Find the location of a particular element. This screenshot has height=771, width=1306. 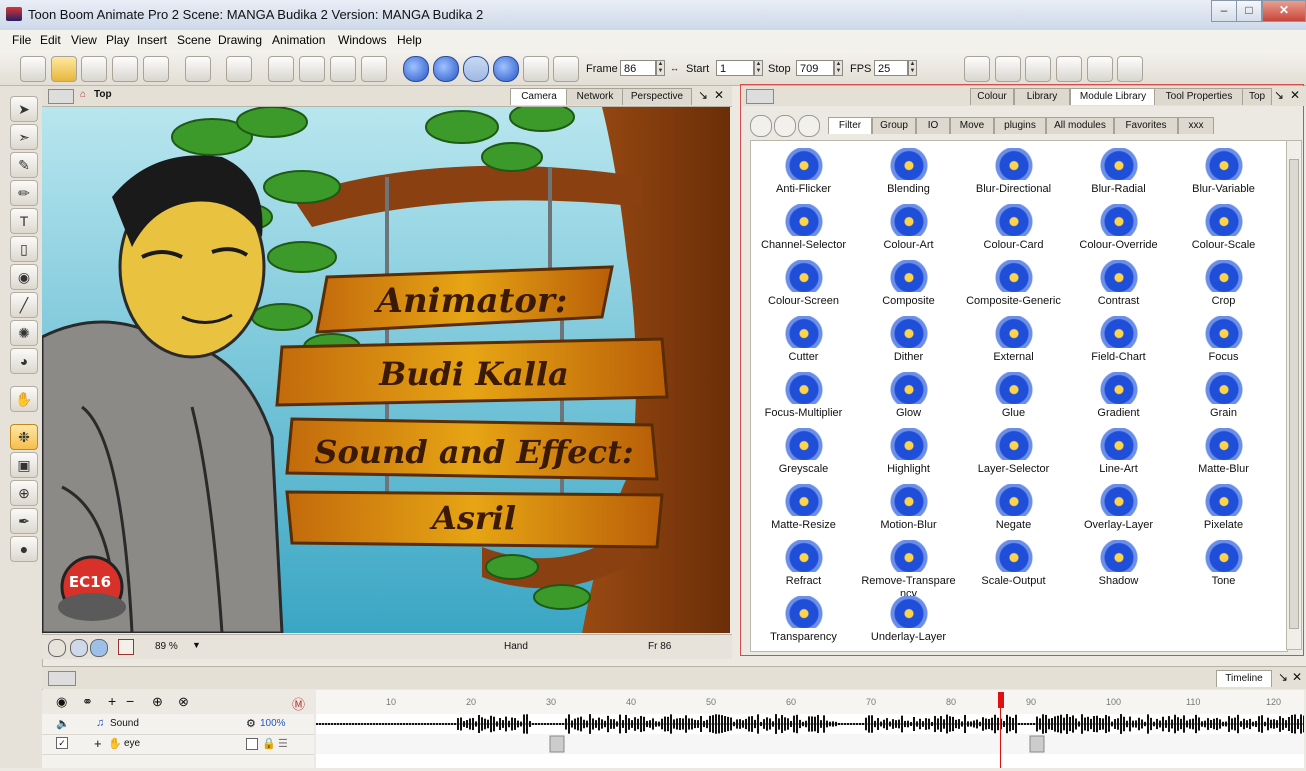

safe-area-icon is located at coordinates (126, 647).